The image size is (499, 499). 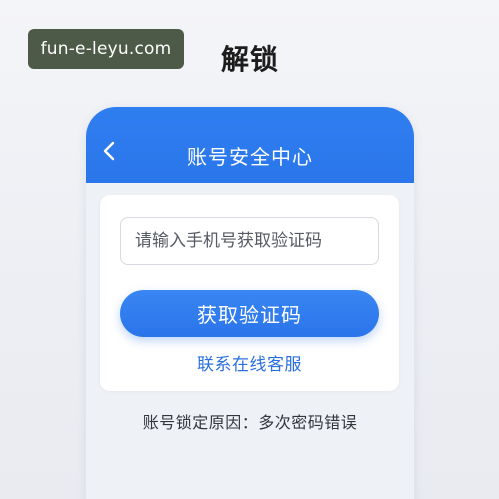 I want to click on lock-reason-text: 账号锁定原因：多次密码错误, so click(x=250, y=422).